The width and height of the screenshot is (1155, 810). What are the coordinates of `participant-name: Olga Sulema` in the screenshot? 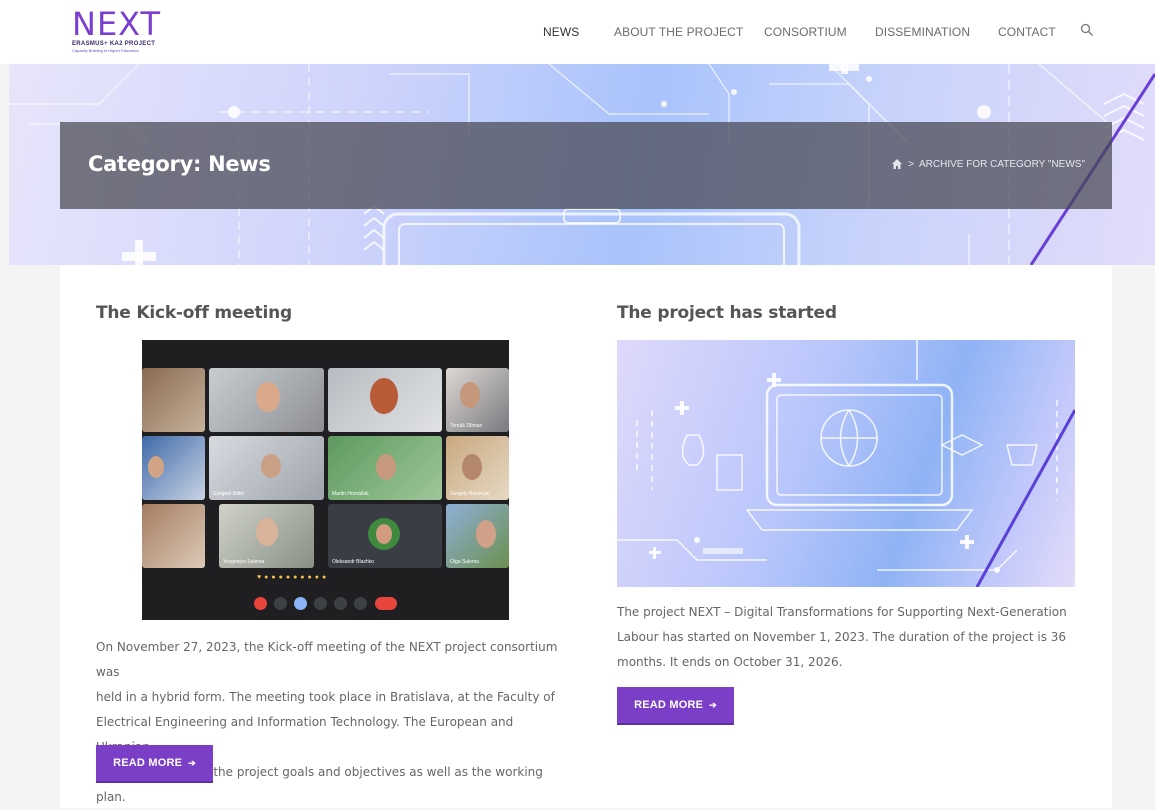 It's located at (464, 562).